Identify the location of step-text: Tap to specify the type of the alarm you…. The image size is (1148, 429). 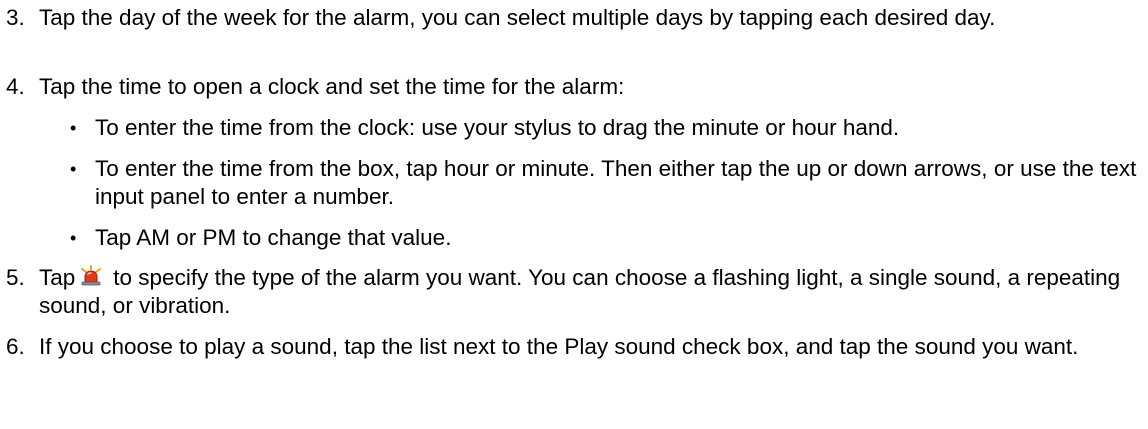
(591, 292).